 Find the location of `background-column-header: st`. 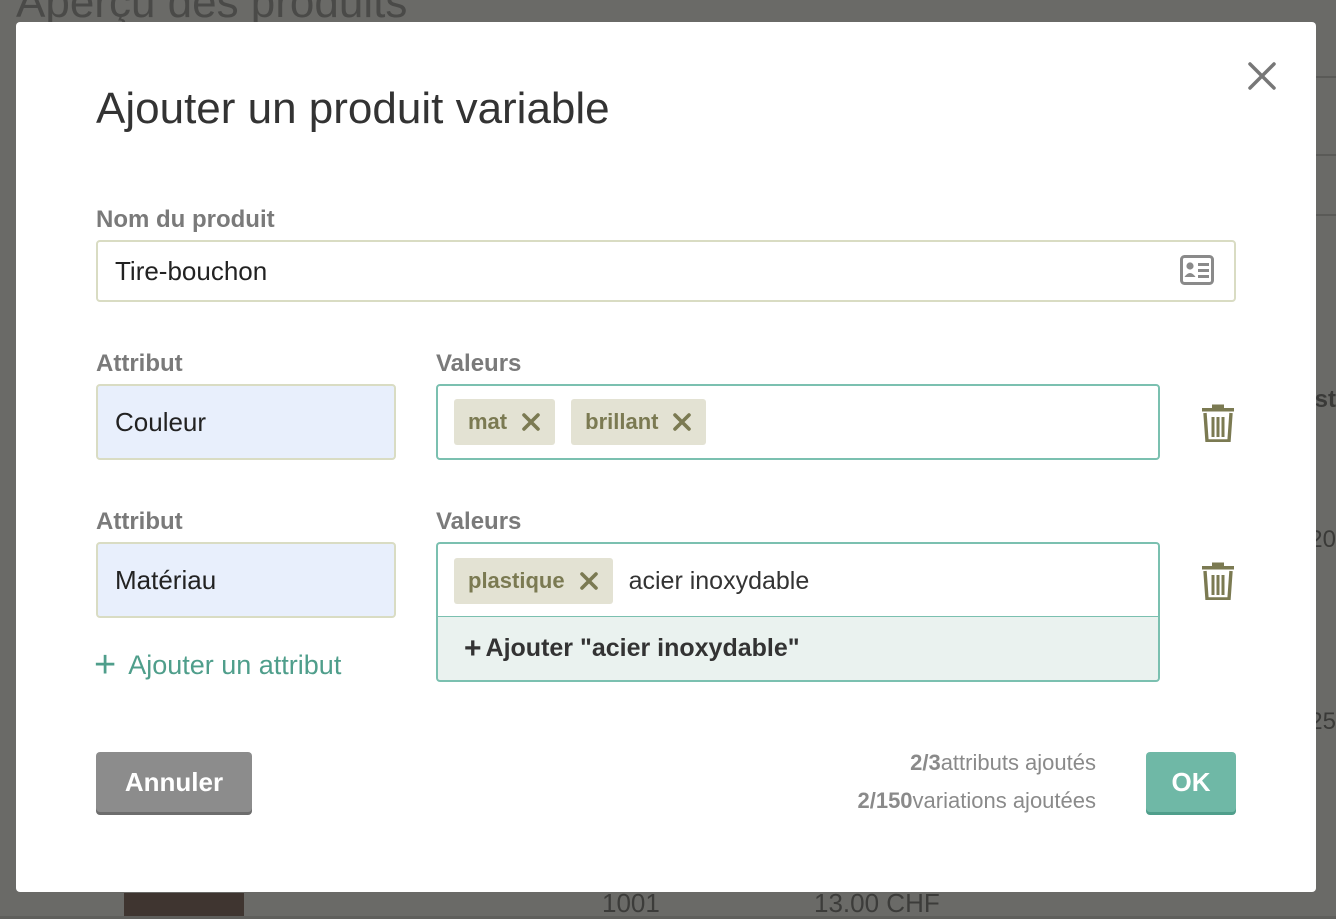

background-column-header: st is located at coordinates (1325, 399).